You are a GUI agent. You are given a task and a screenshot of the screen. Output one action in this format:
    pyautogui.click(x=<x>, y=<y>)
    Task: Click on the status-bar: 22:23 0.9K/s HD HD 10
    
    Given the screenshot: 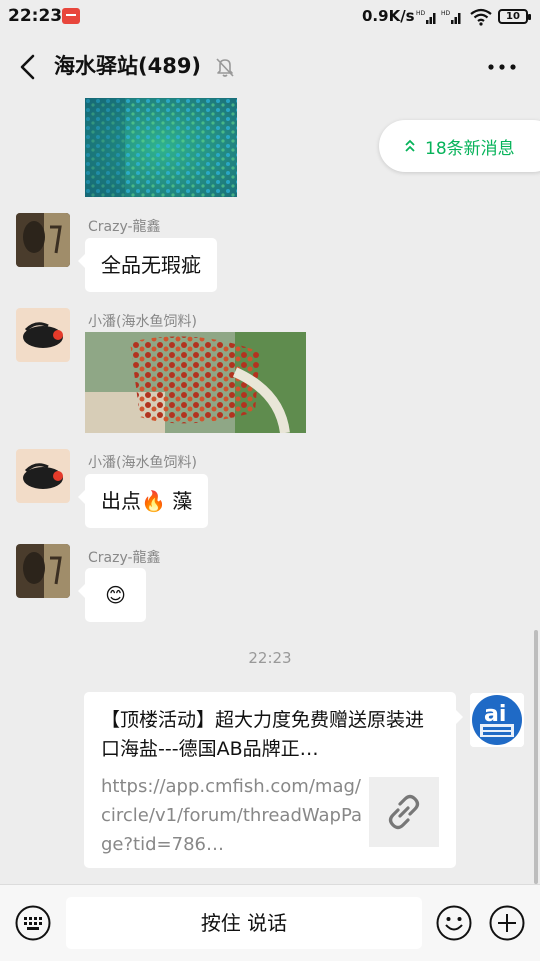 What is the action you would take?
    pyautogui.click(x=270, y=18)
    